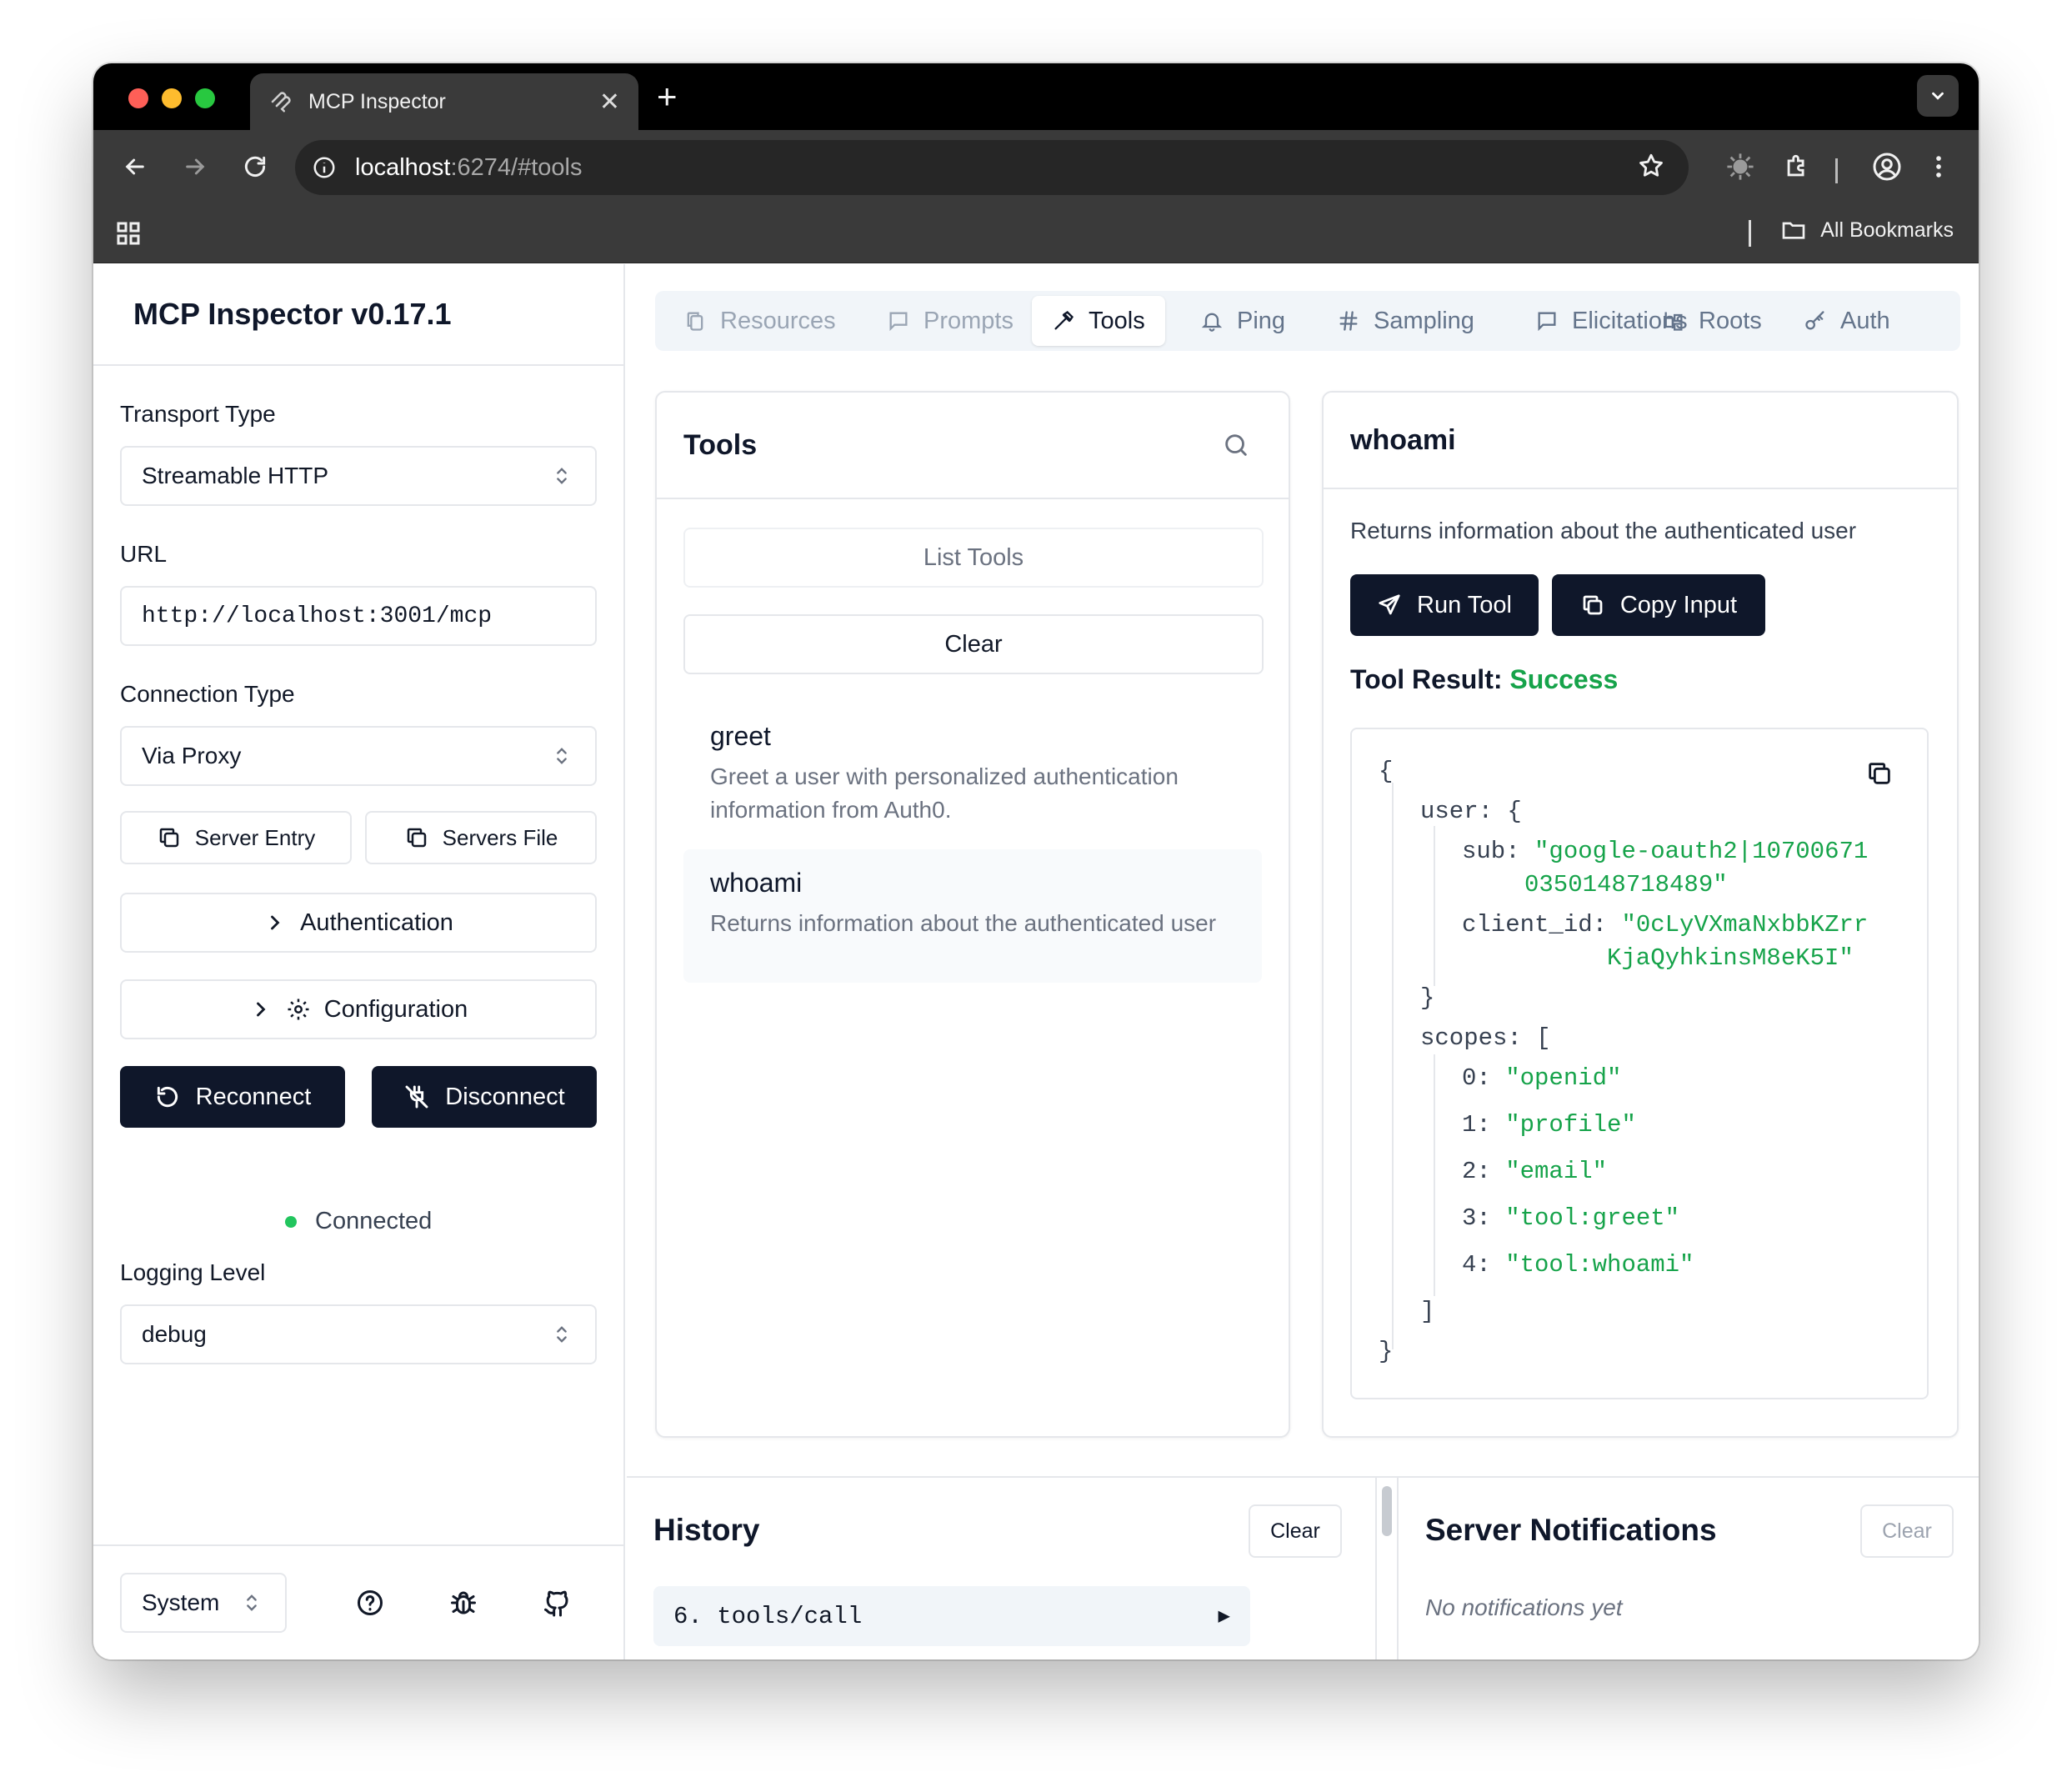 Image resolution: width=2072 pixels, height=1782 pixels. I want to click on forward-button, so click(195, 166).